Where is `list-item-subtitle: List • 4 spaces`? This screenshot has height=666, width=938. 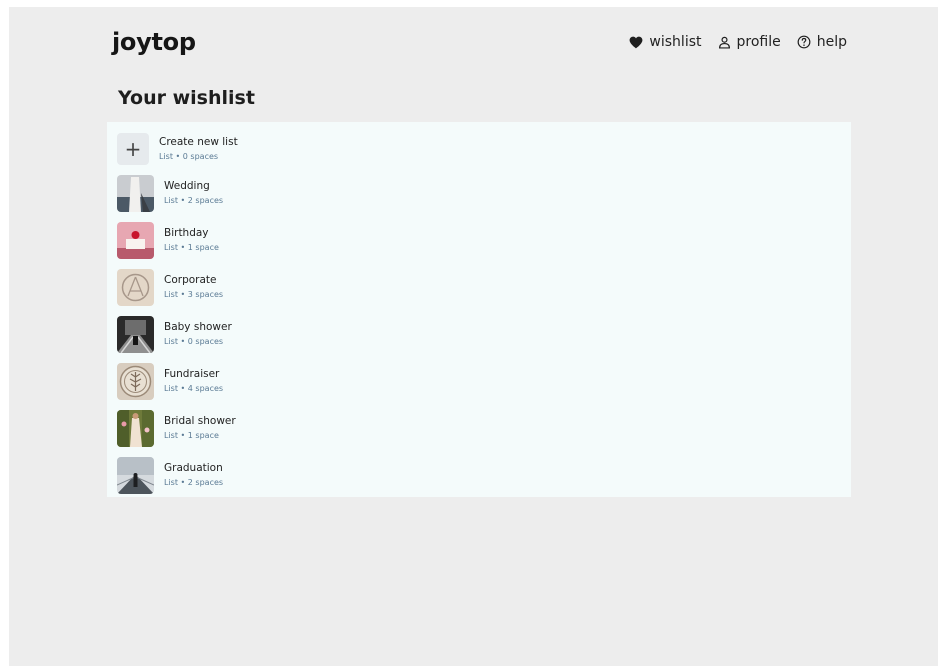
list-item-subtitle: List • 4 spaces is located at coordinates (194, 388).